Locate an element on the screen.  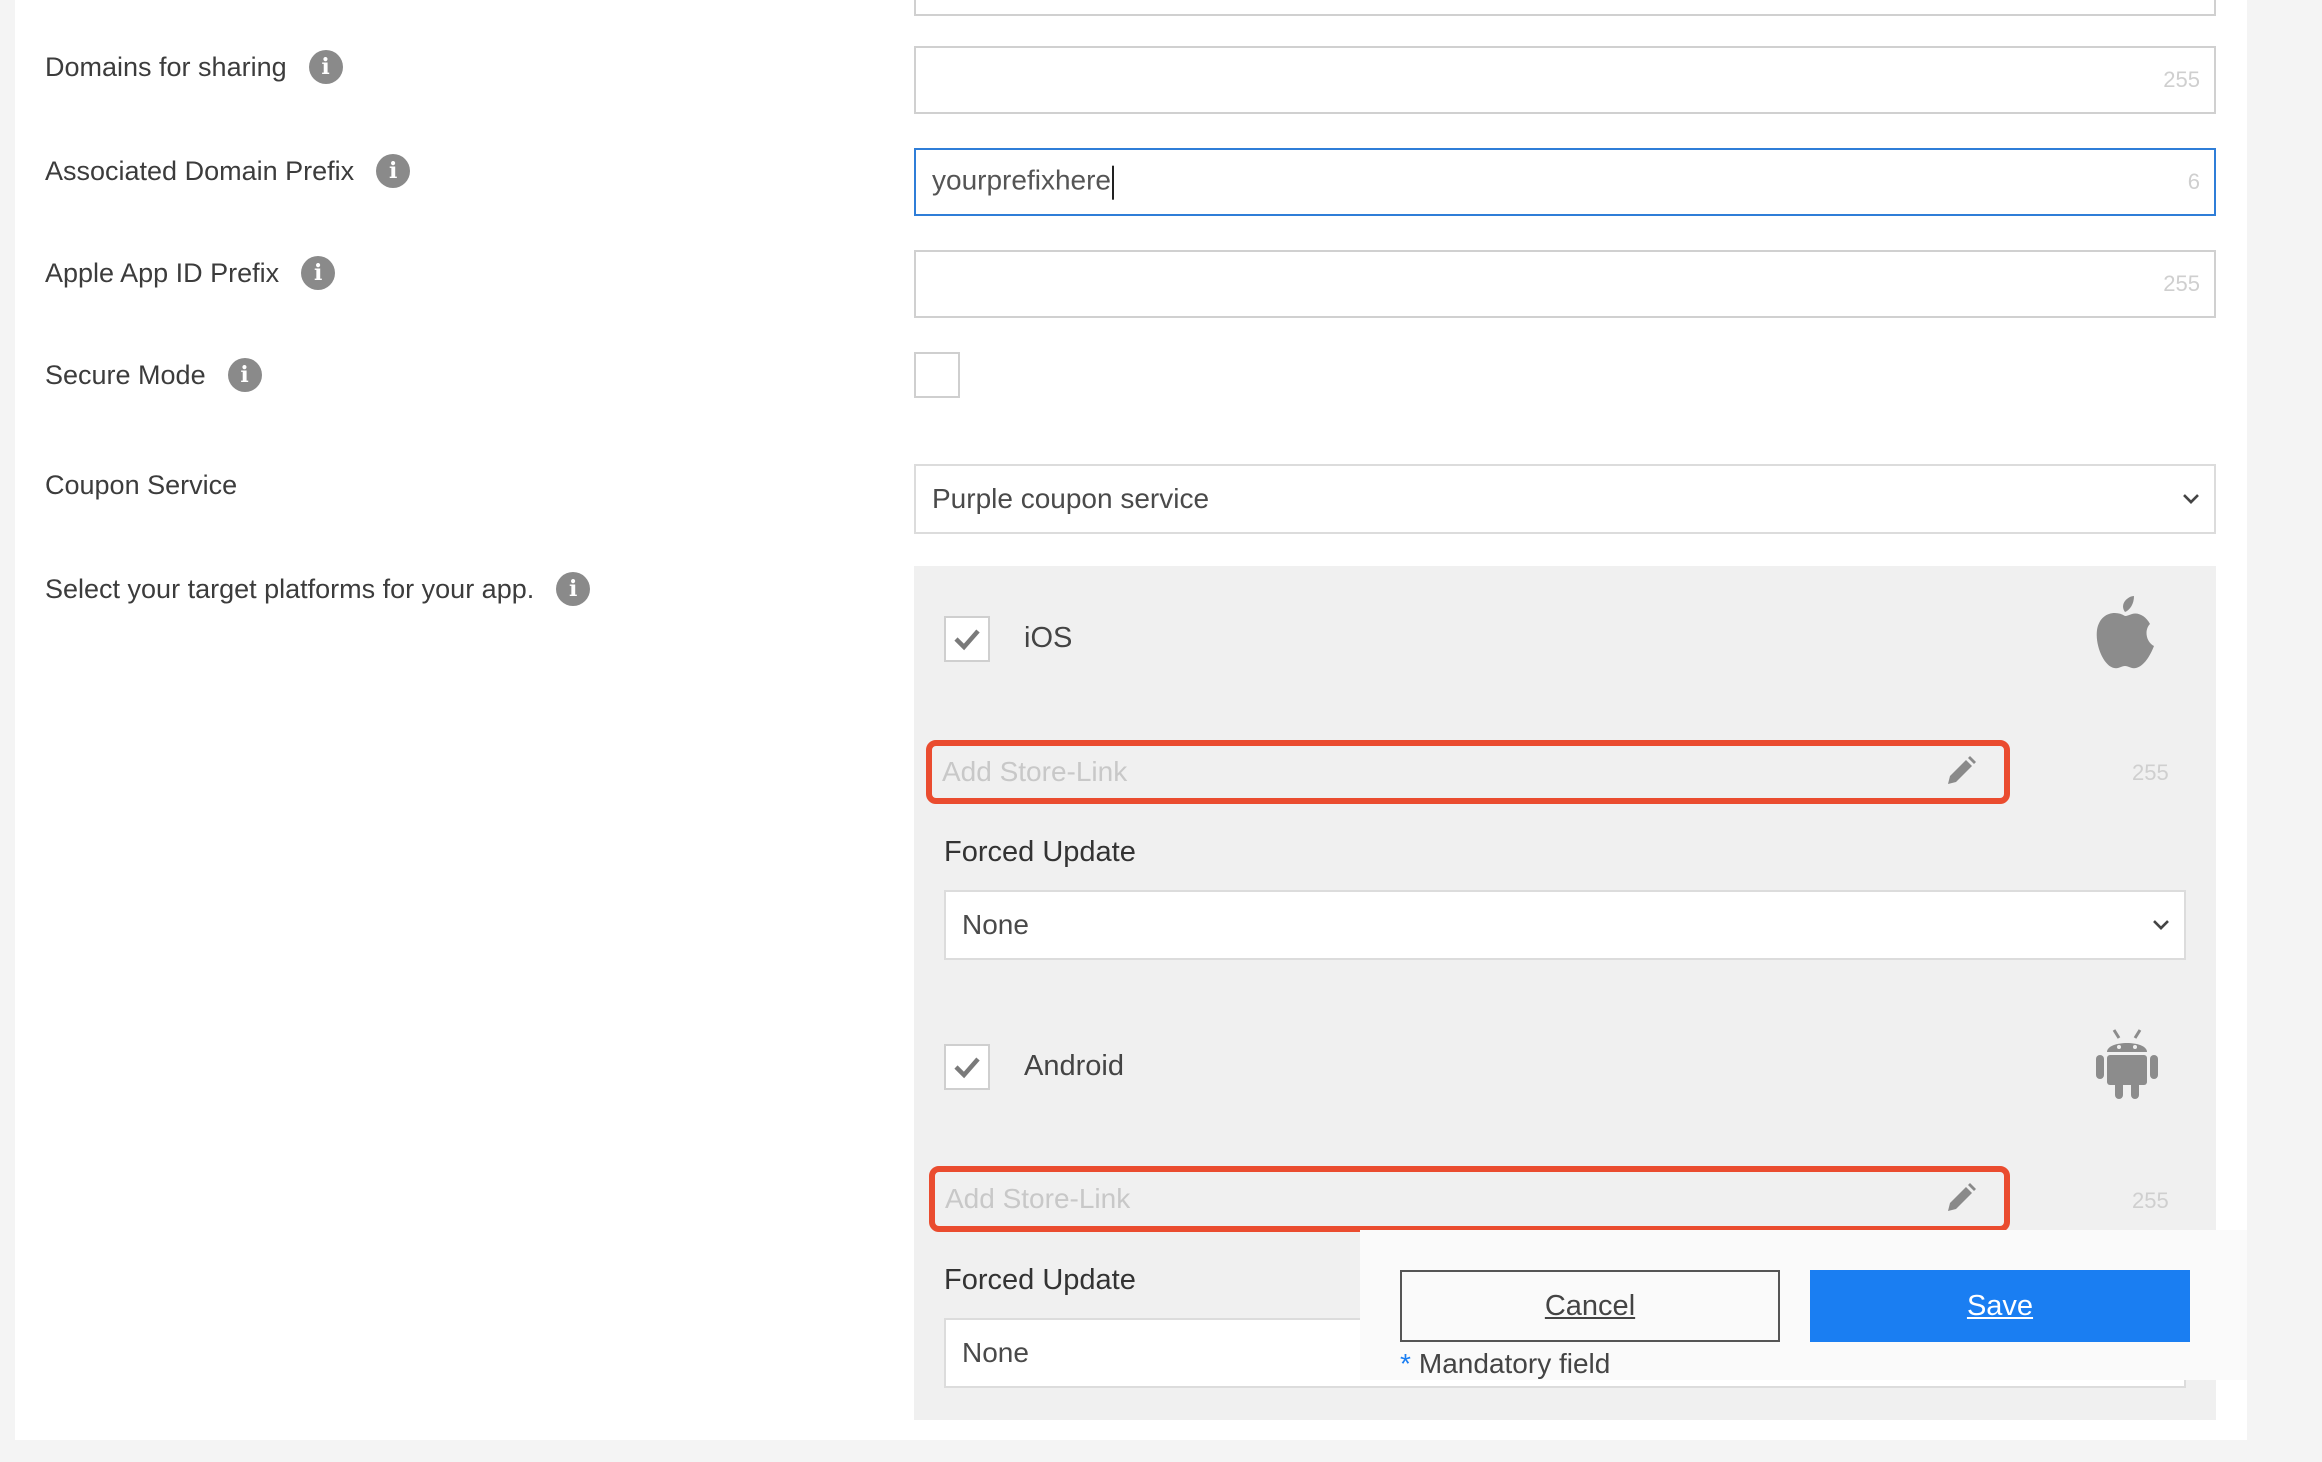
text-caret is located at coordinates (1112, 182).